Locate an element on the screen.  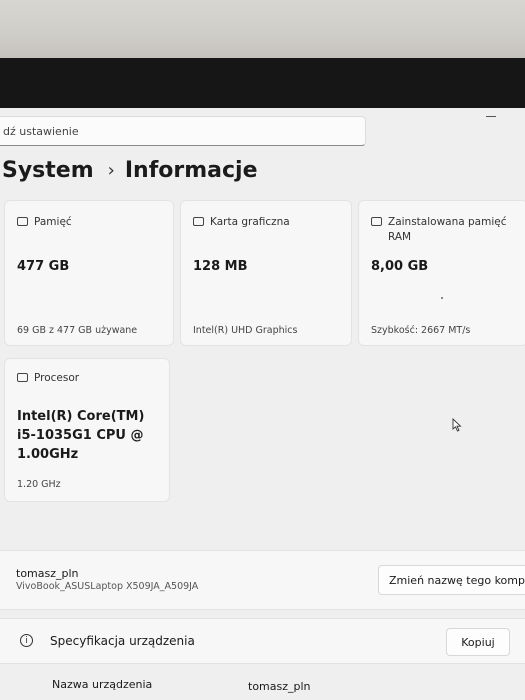
screen-bezel is located at coordinates (262, 83).